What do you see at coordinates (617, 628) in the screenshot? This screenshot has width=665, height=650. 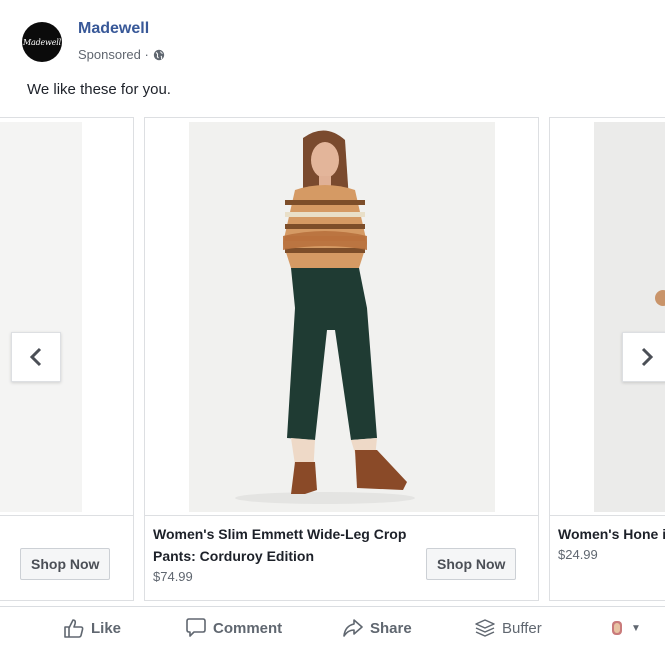 I see `reaction-icon` at bounding box center [617, 628].